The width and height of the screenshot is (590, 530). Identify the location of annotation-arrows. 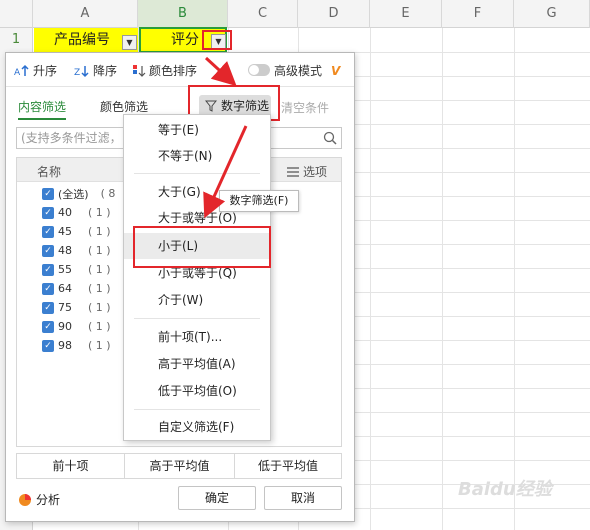
(225, 137).